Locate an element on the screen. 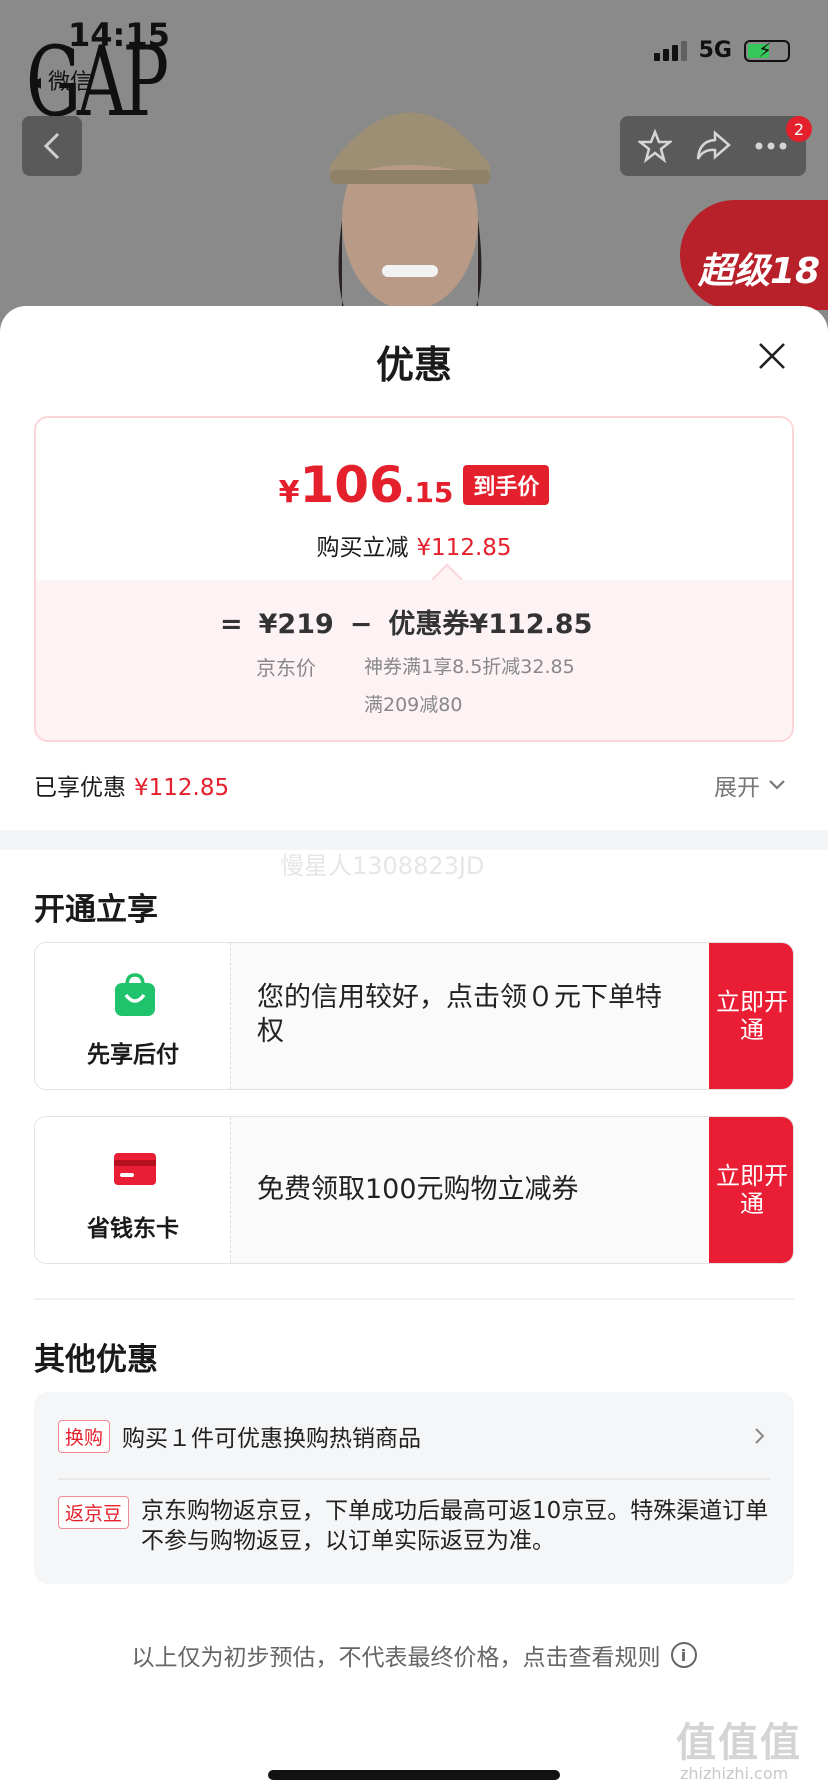 The height and width of the screenshot is (1792, 828). product-photo is located at coordinates (410, 221).